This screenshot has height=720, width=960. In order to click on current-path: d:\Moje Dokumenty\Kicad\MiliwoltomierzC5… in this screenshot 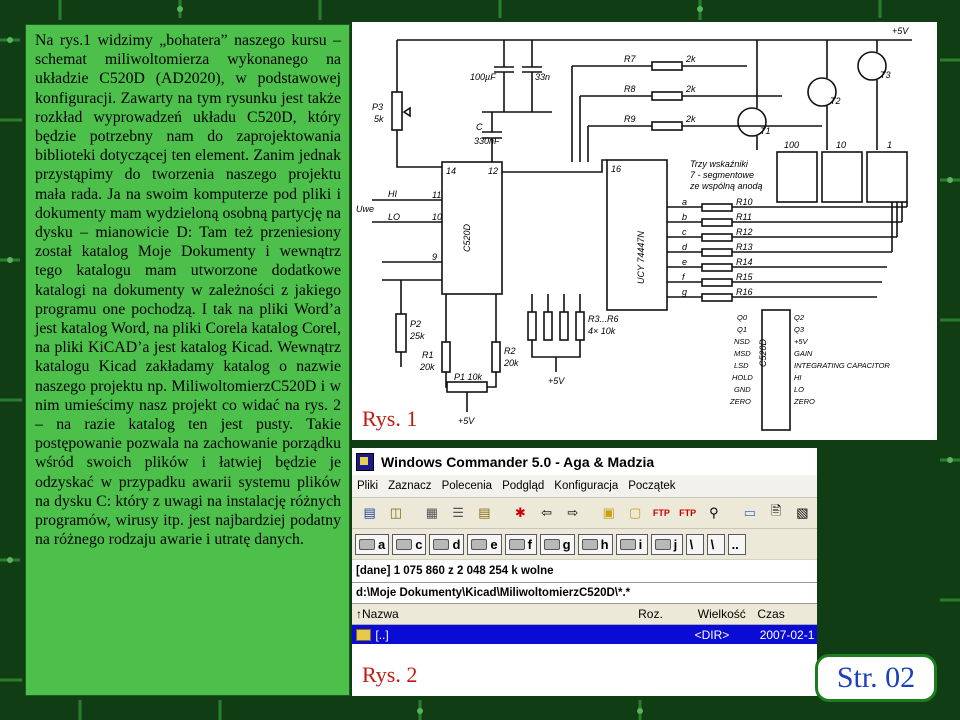, I will do `click(584, 593)`.